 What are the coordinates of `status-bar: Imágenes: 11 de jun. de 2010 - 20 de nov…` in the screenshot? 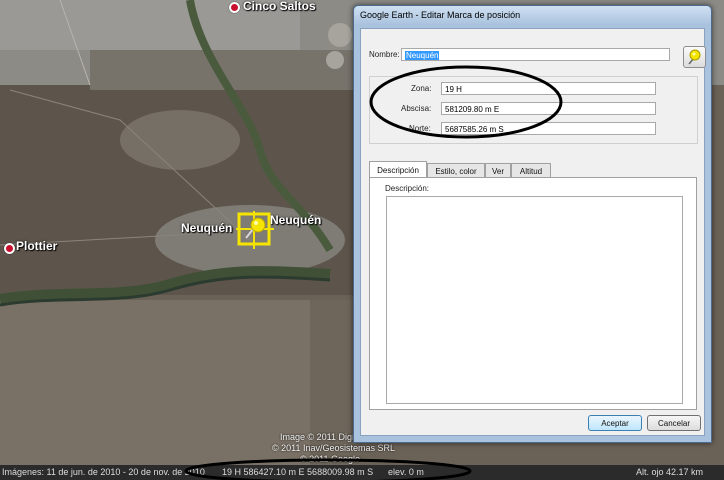 It's located at (362, 472).